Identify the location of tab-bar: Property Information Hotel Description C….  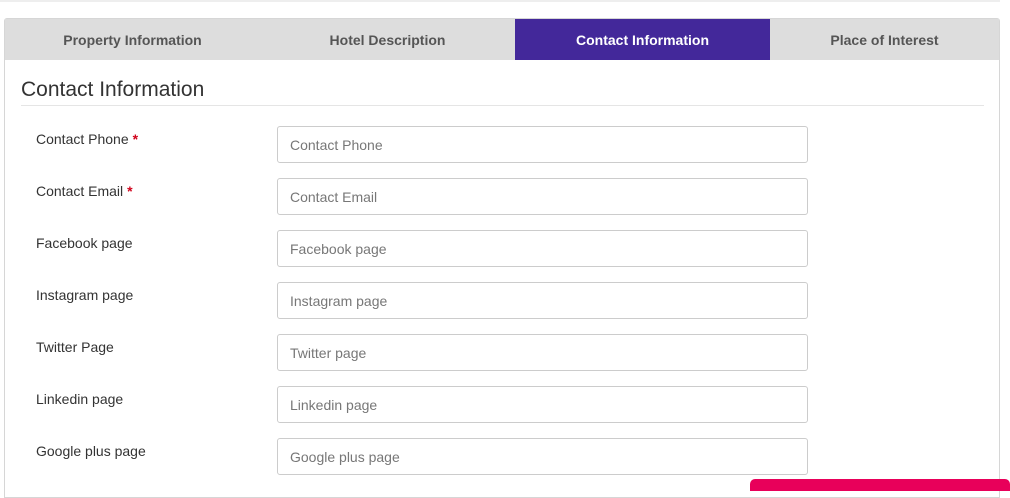
(502, 39).